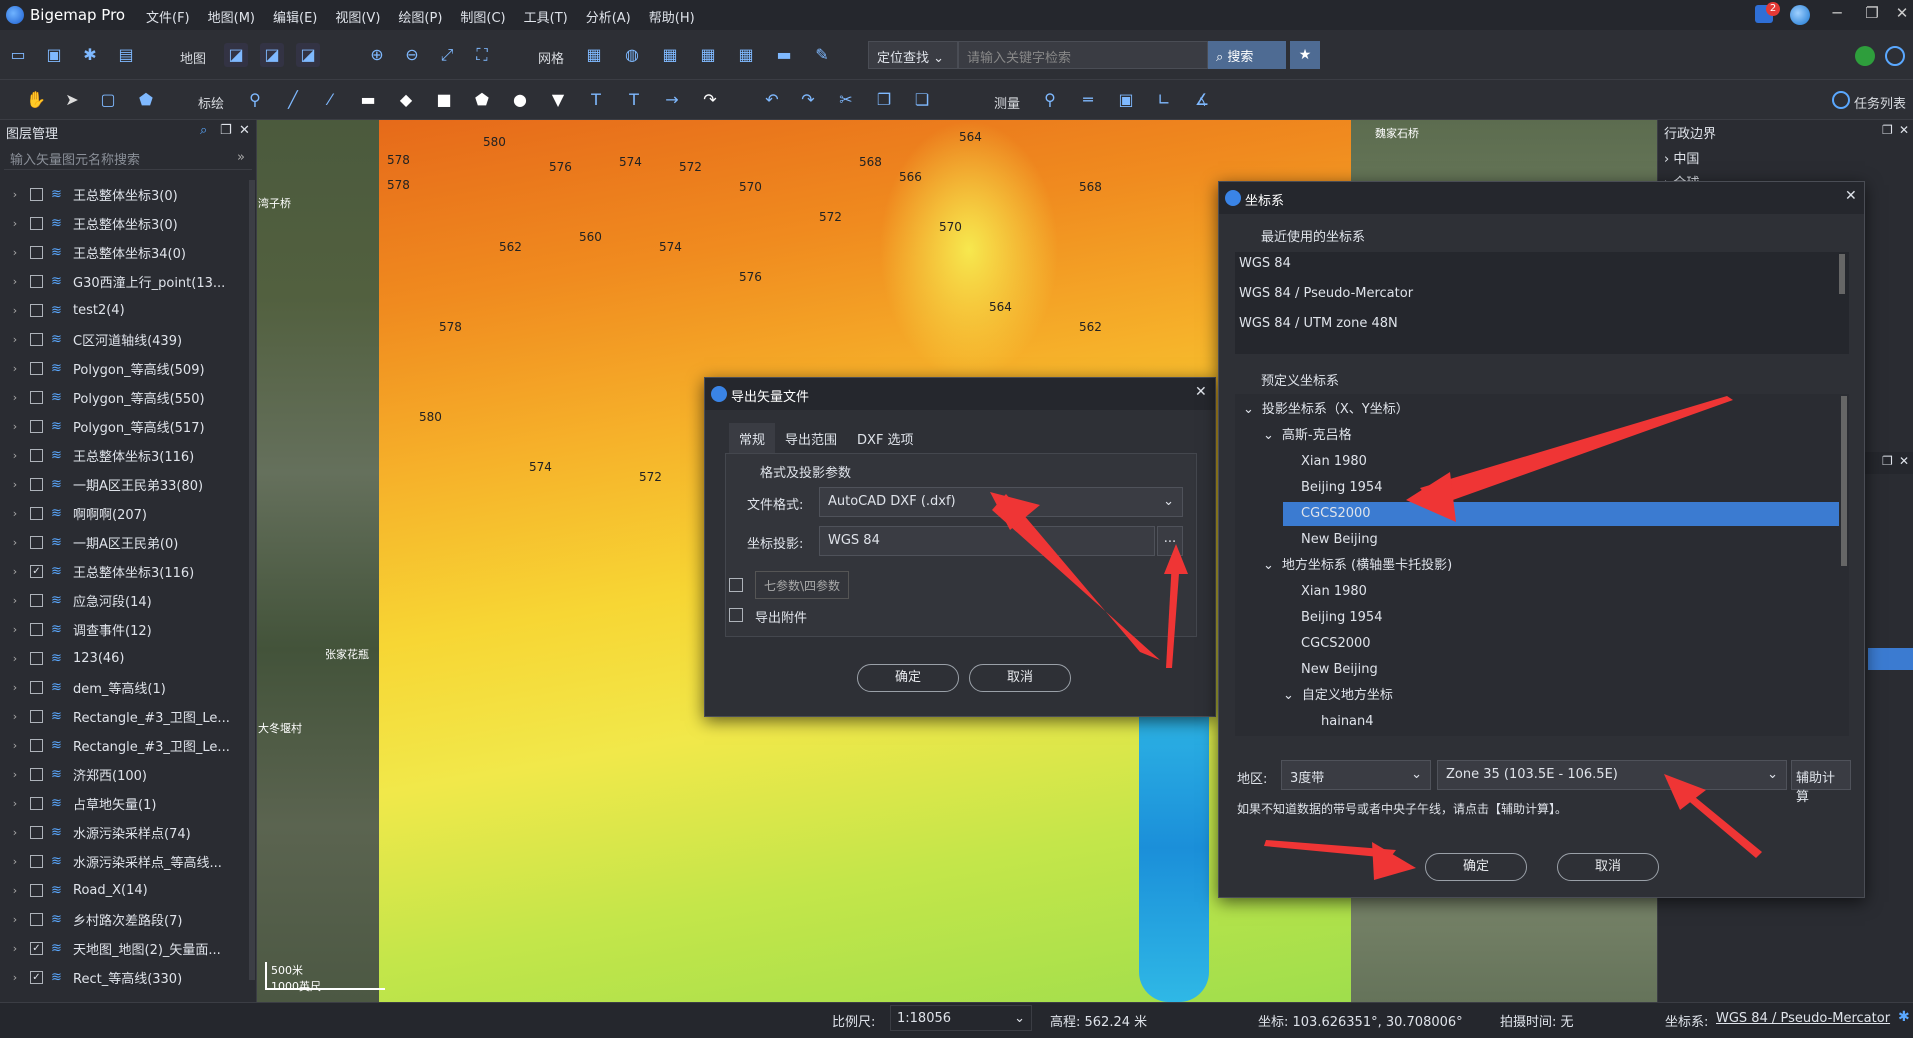 This screenshot has width=1913, height=1038. What do you see at coordinates (1360, 1022) in the screenshot?
I see `coordinate-readout: 坐标: 103.626351°, 30.708006°` at bounding box center [1360, 1022].